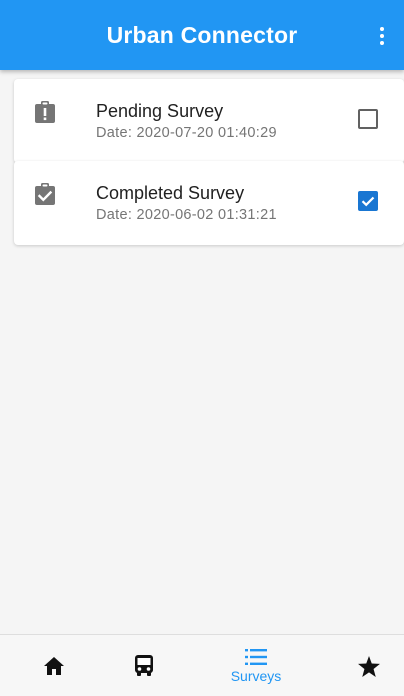 The image size is (404, 696). What do you see at coordinates (382, 36) in the screenshot?
I see `more-vert-icon` at bounding box center [382, 36].